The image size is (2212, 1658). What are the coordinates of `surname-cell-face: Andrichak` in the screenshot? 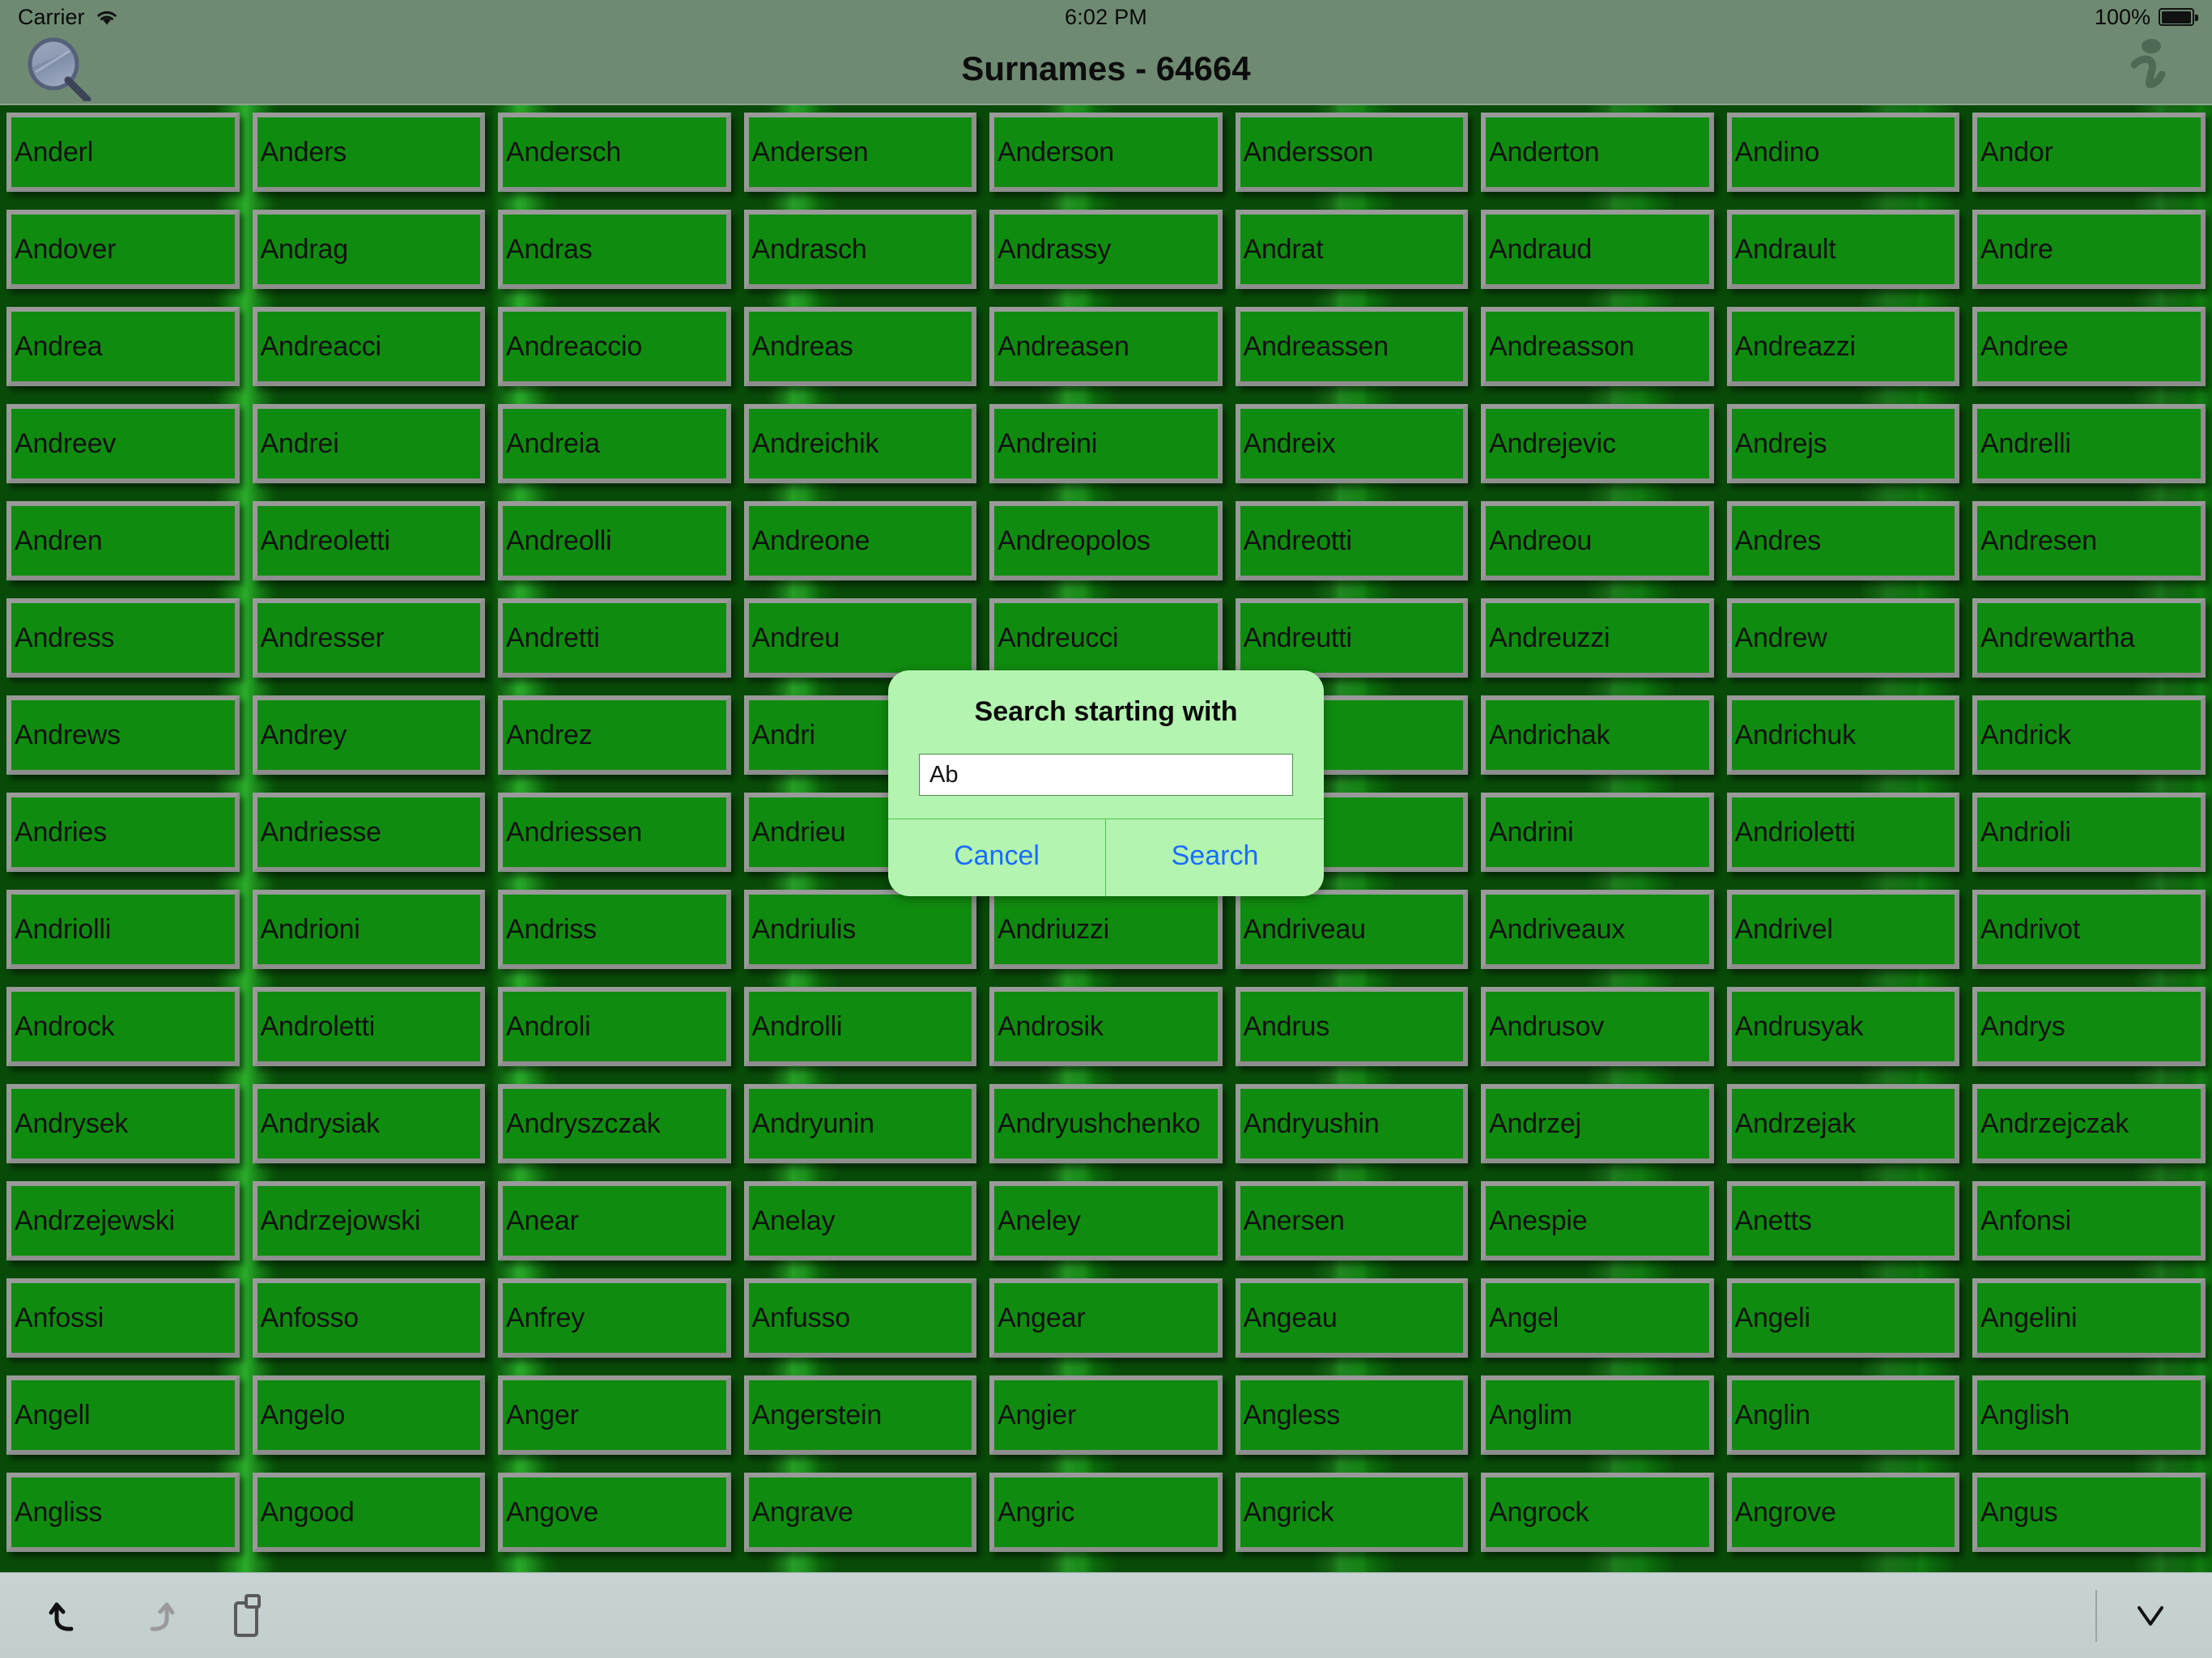 It's located at (1598, 735).